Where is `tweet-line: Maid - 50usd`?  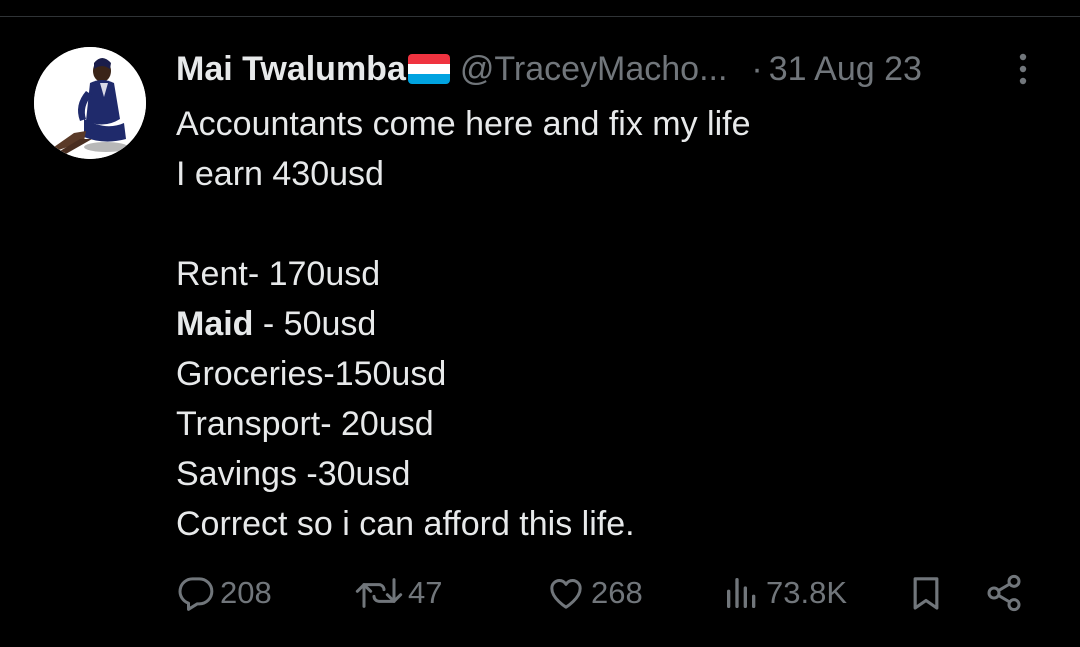
tweet-line: Maid - 50usd is located at coordinates (606, 324).